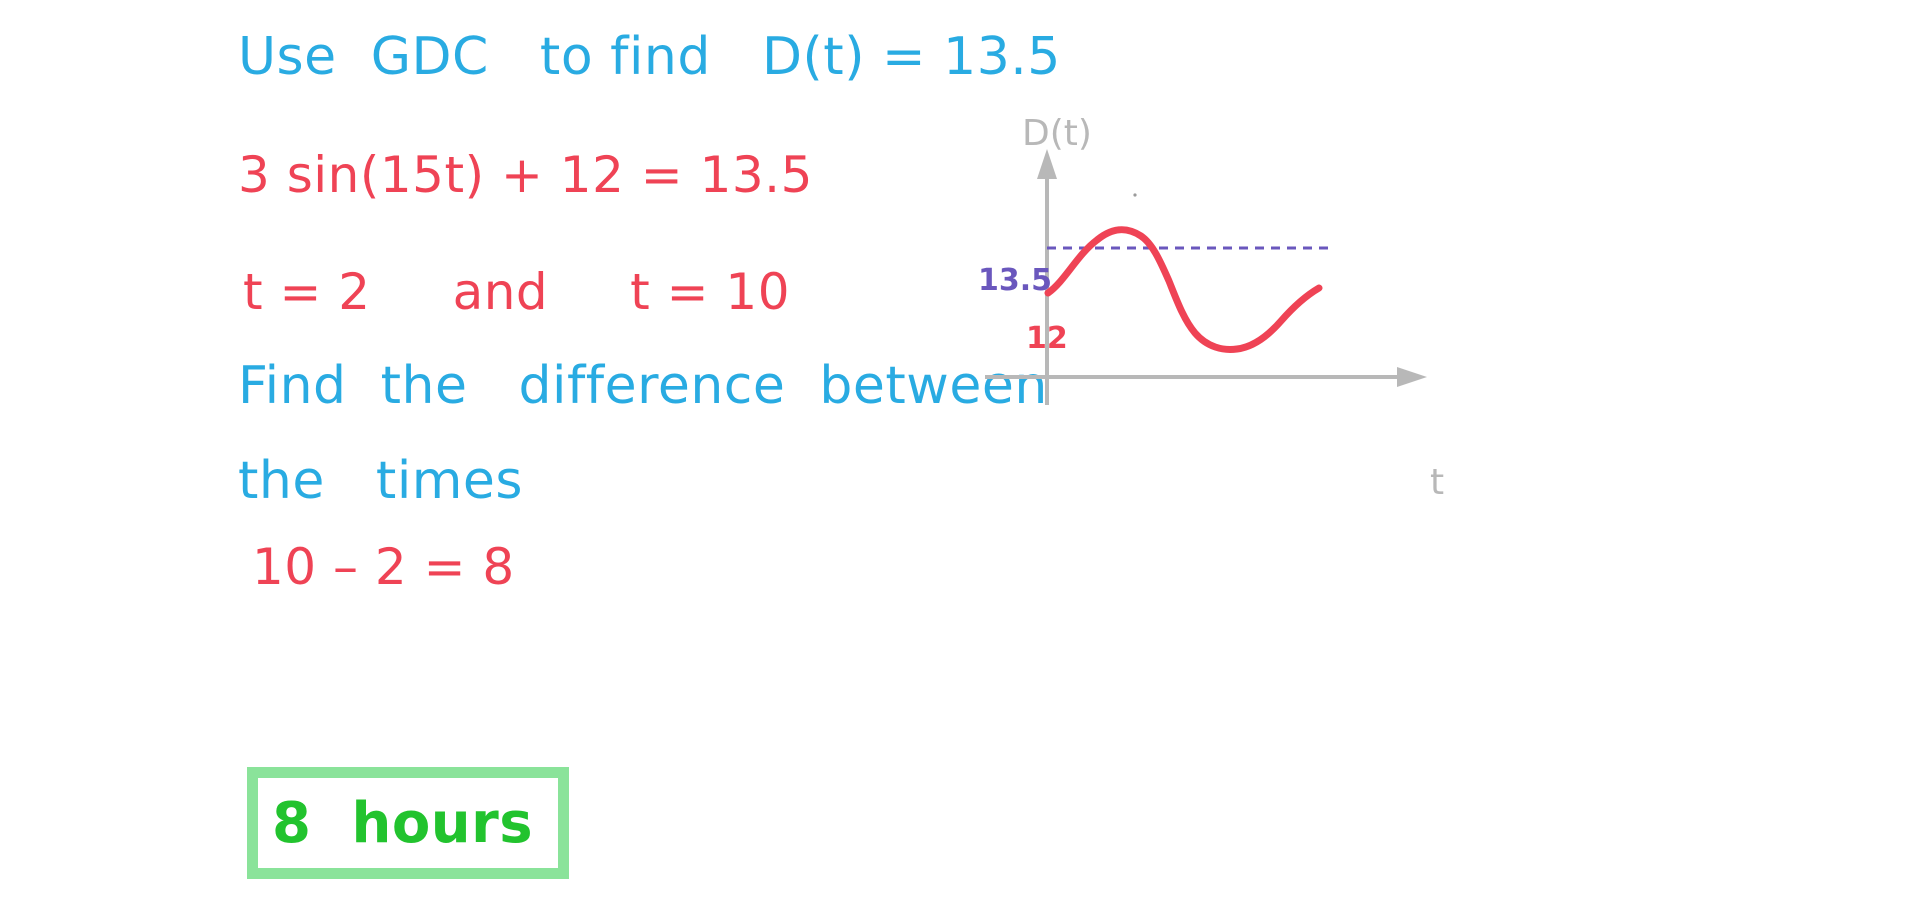 Image resolution: width=1910 pixels, height=901 pixels. I want to click on y-tick-label-13-5: 13.5, so click(1015, 280).